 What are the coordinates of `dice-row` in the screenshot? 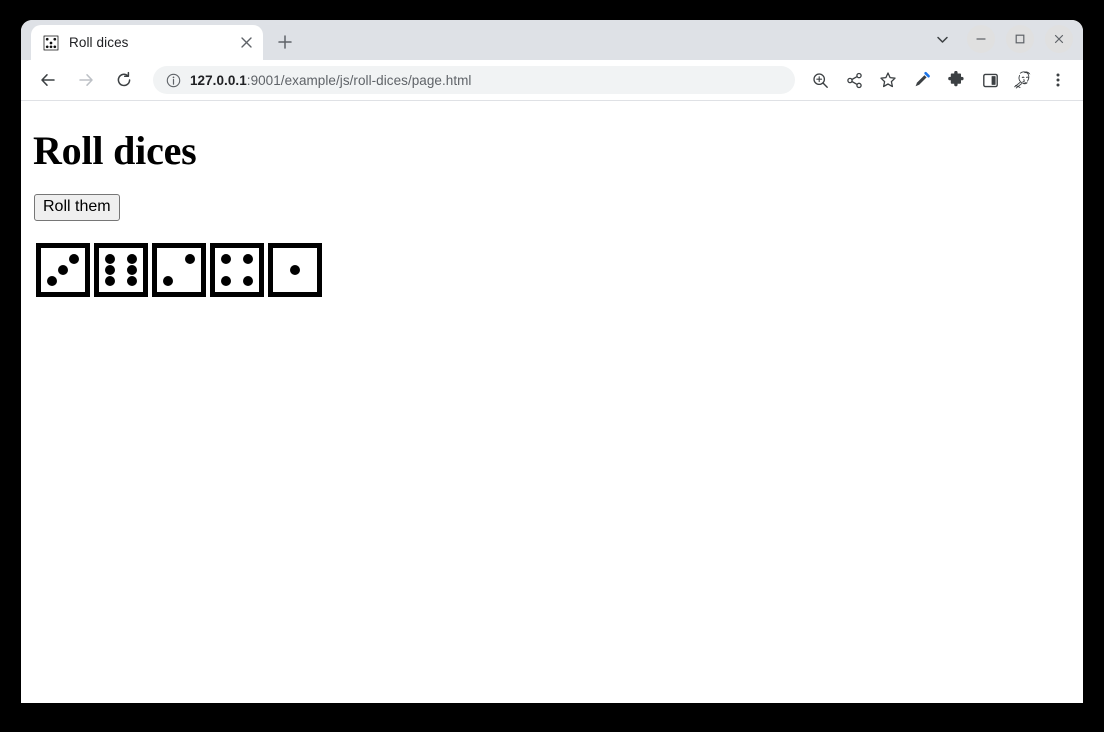 It's located at (555, 270).